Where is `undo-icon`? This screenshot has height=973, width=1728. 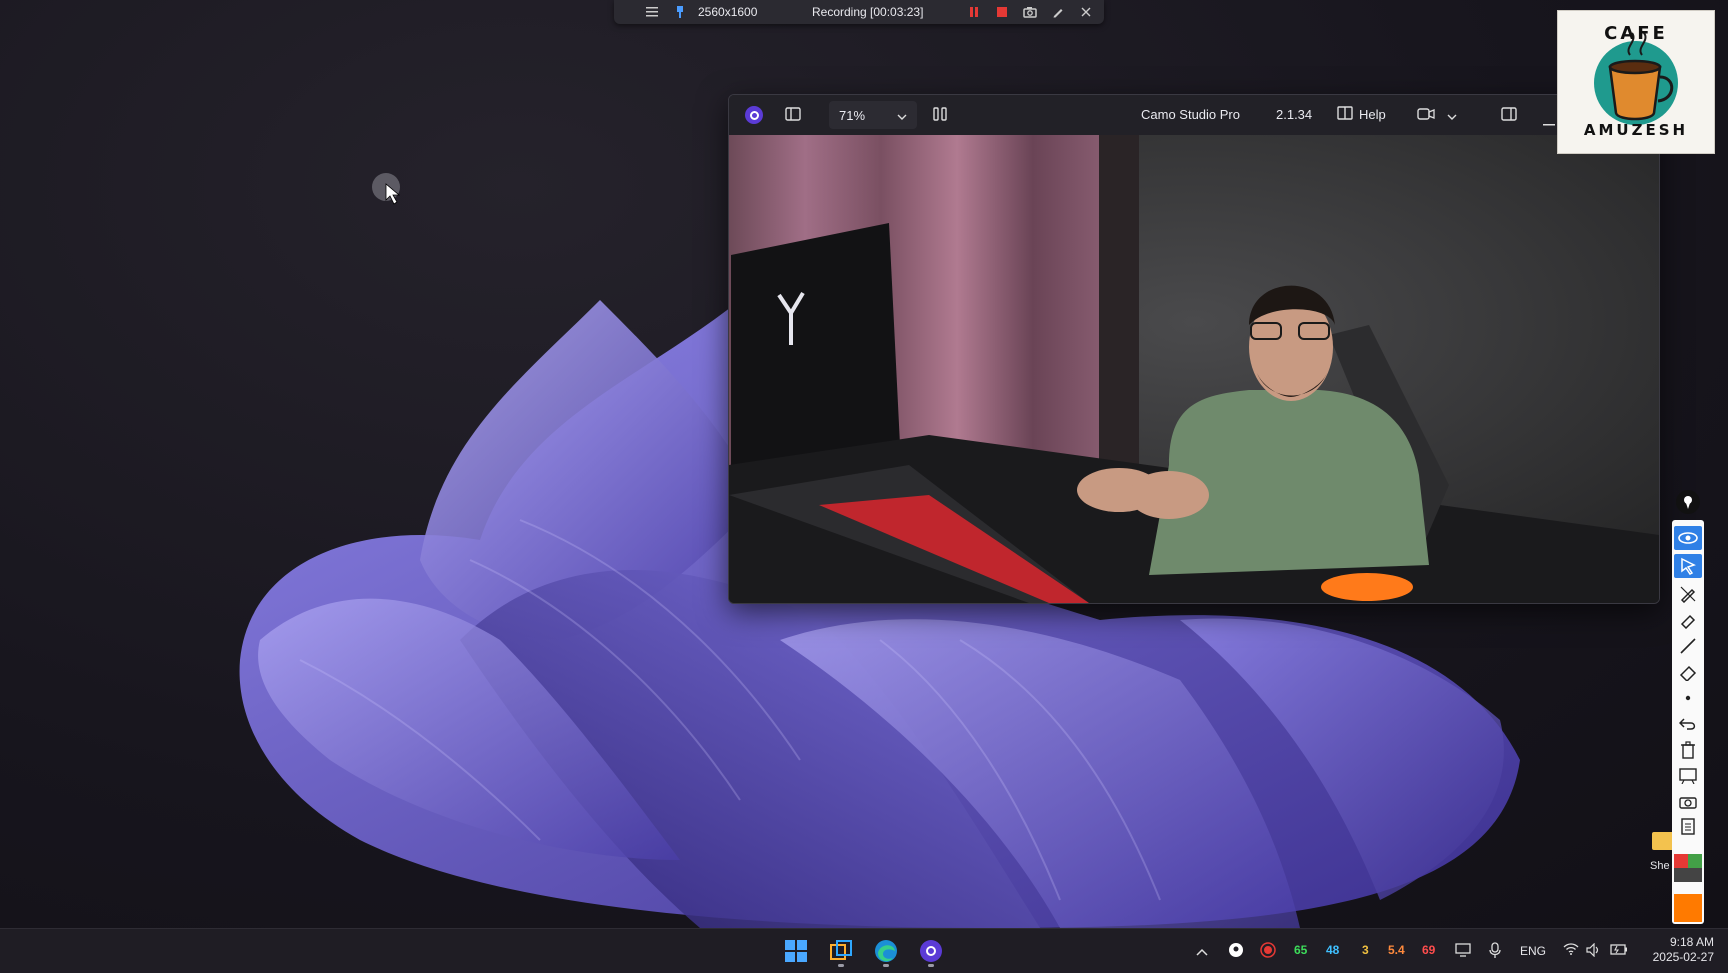
undo-icon is located at coordinates (1688, 724).